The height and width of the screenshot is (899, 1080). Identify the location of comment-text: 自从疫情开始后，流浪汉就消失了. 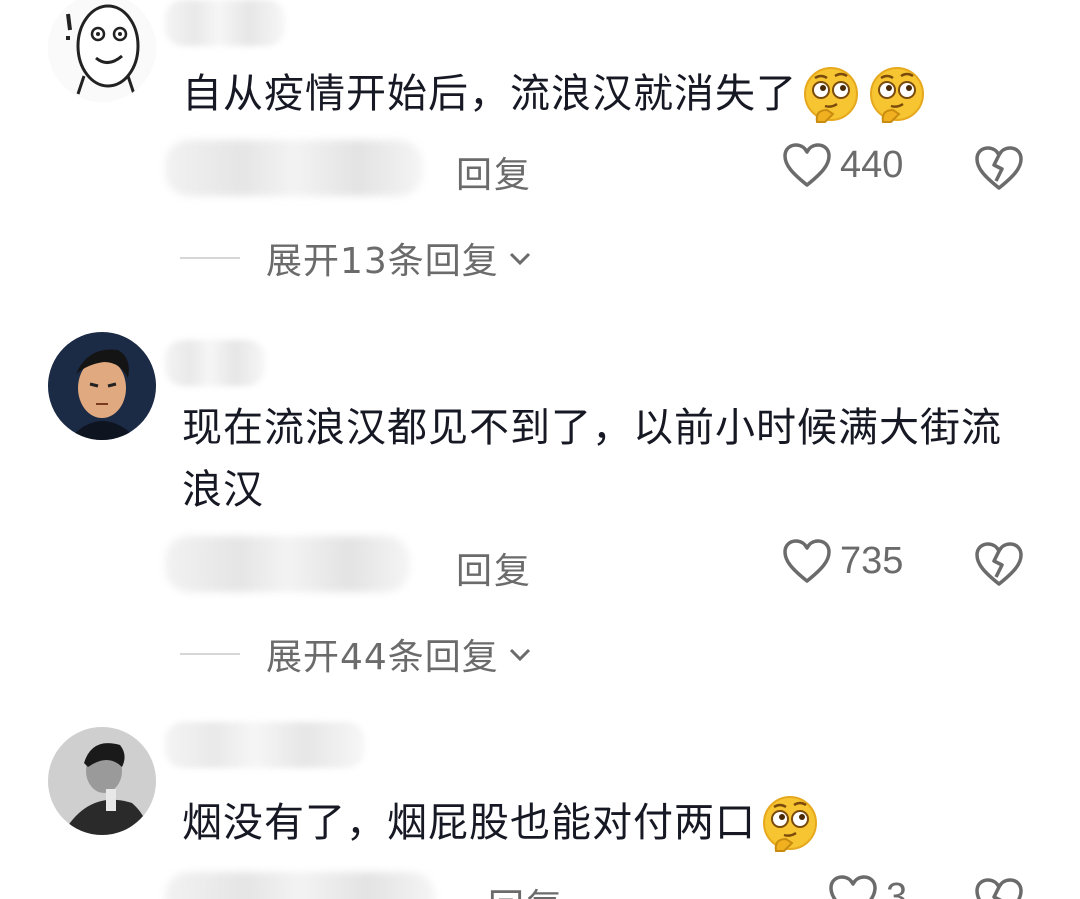
(602, 95).